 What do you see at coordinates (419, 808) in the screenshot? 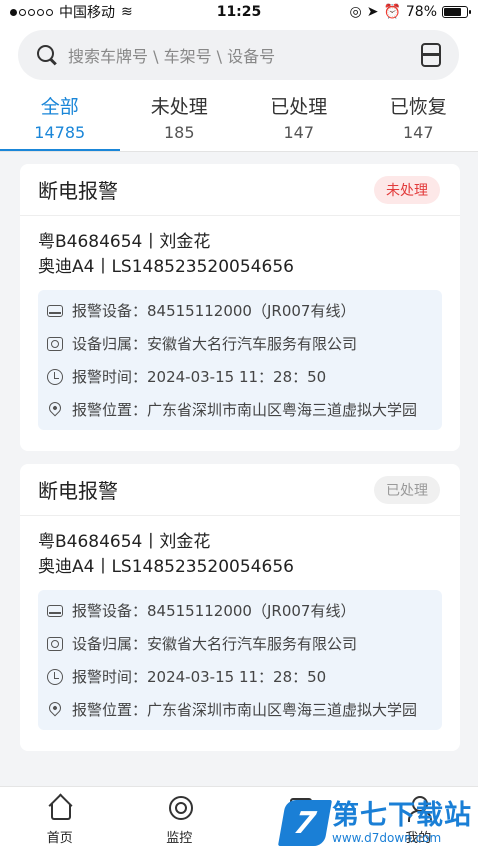
I see `user-icon` at bounding box center [419, 808].